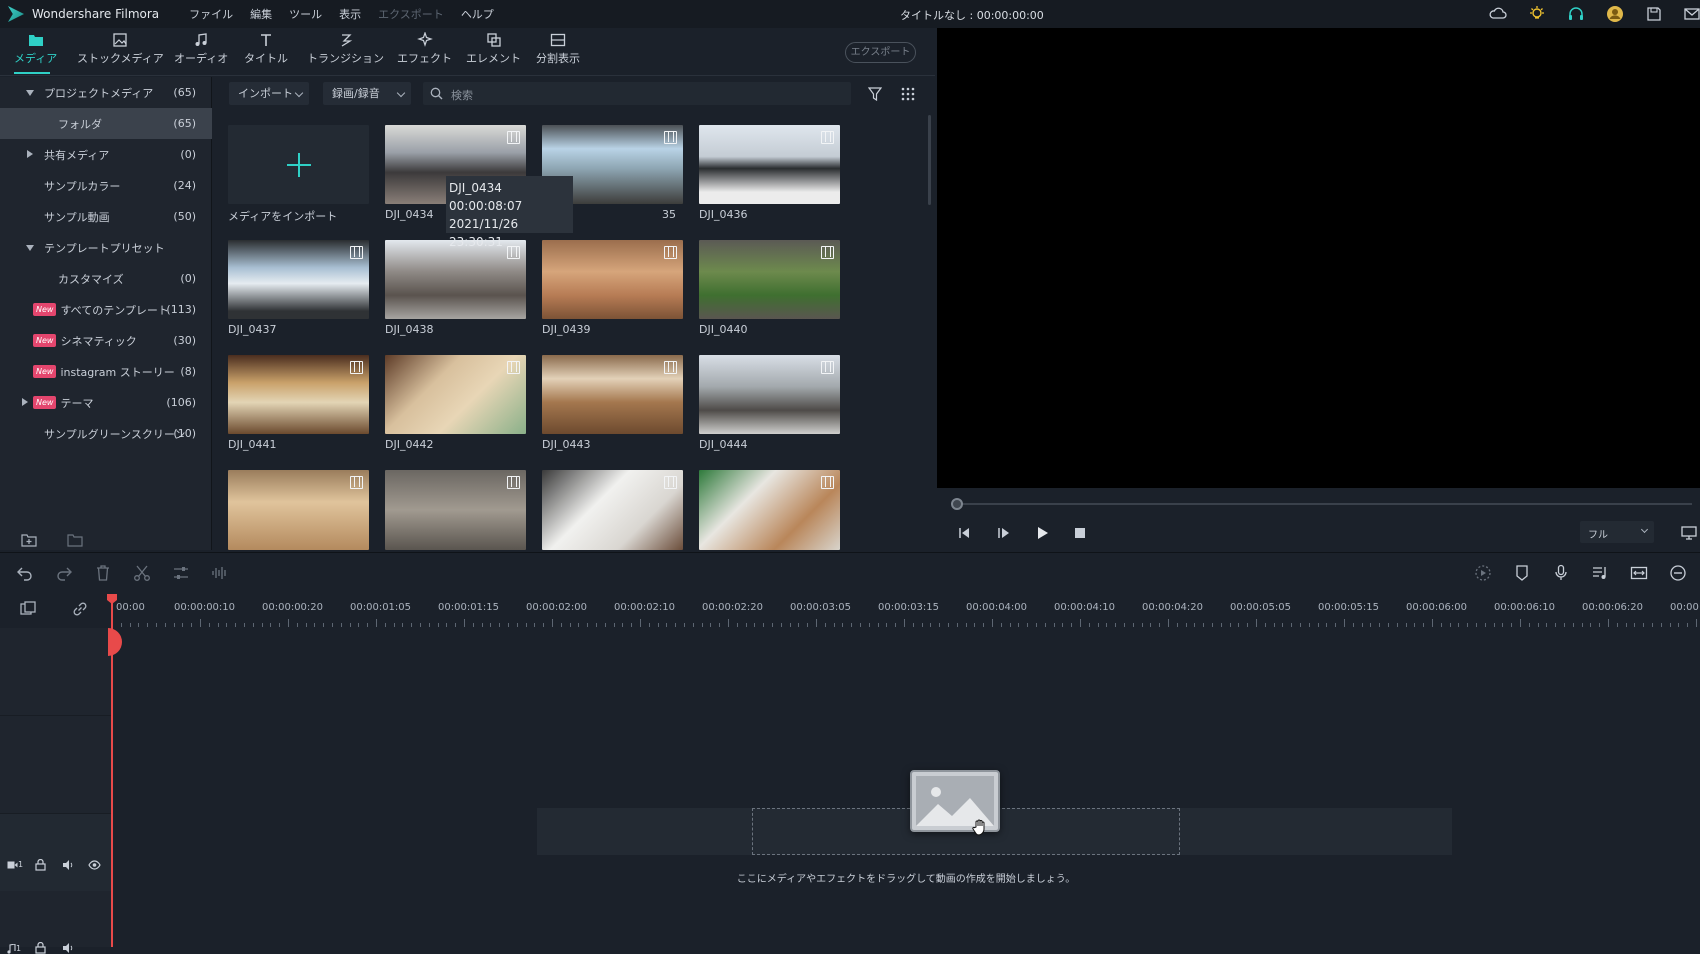 The width and height of the screenshot is (1700, 954). Describe the element at coordinates (106, 278) in the screenshot. I see `sidebar-item-customize: カスタマイズ (0)` at that location.